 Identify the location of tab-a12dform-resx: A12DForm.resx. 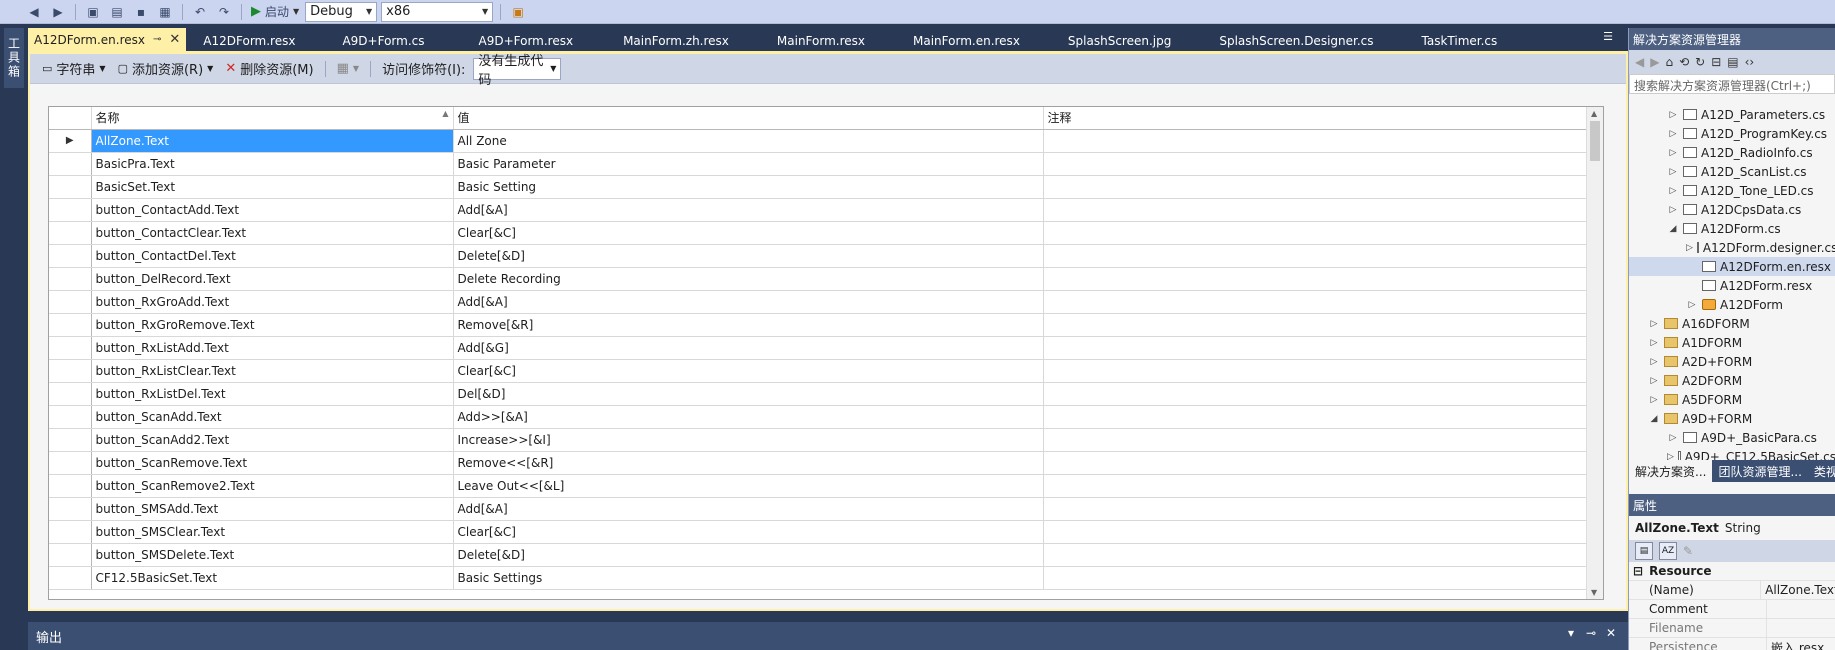
(249, 40).